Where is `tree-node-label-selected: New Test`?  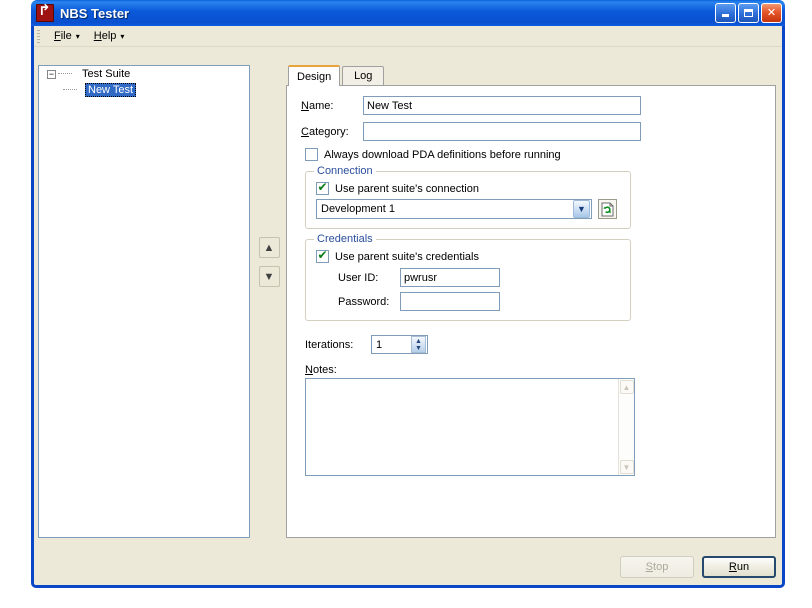 tree-node-label-selected: New Test is located at coordinates (111, 90).